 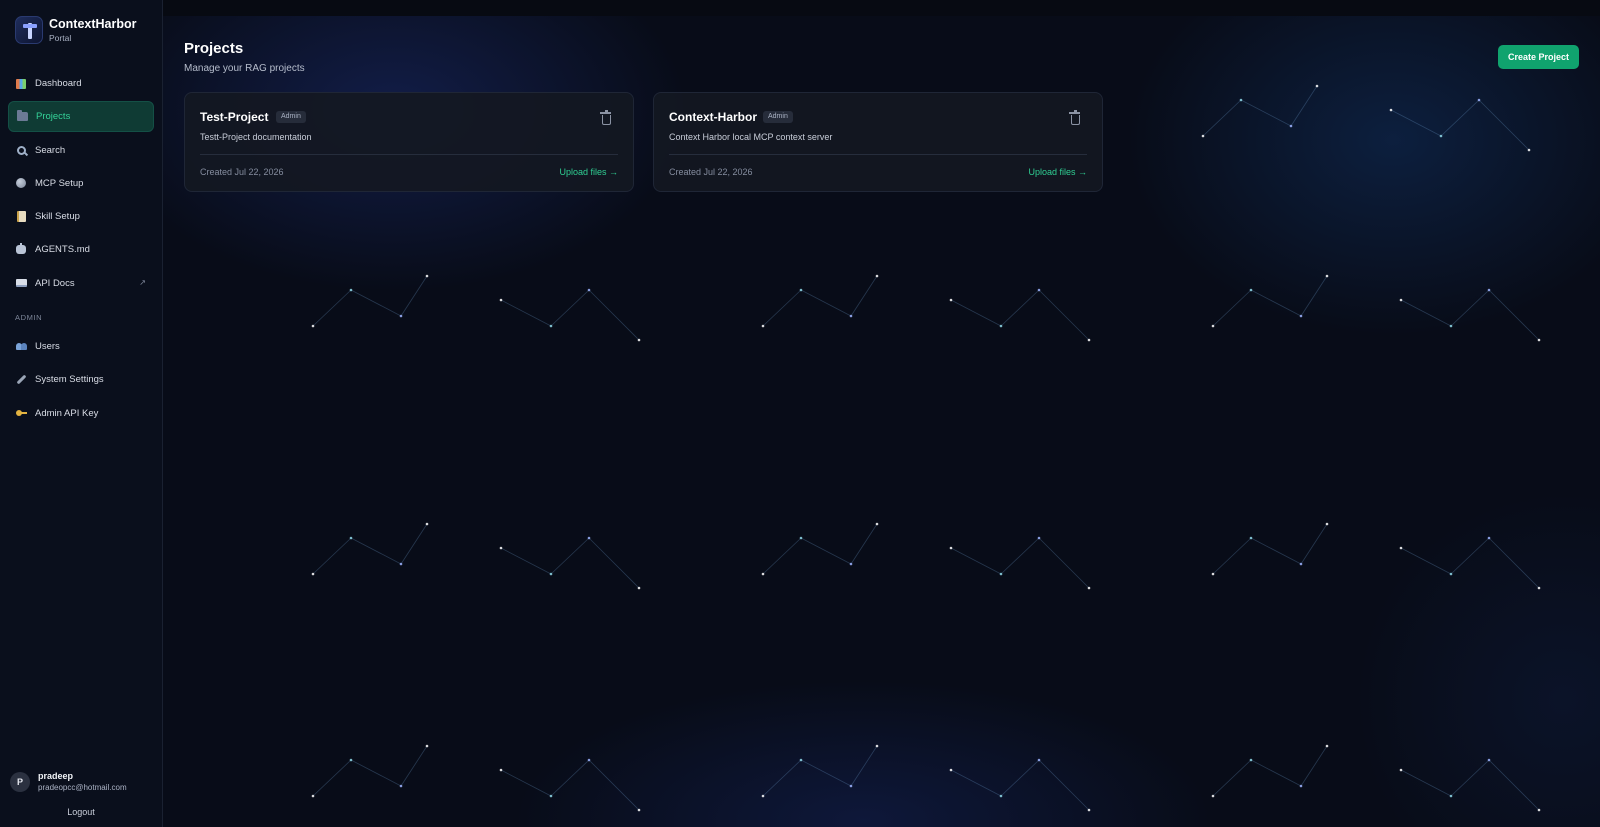 What do you see at coordinates (751, 137) in the screenshot?
I see `project-description: Context Harbor local MCP context server` at bounding box center [751, 137].